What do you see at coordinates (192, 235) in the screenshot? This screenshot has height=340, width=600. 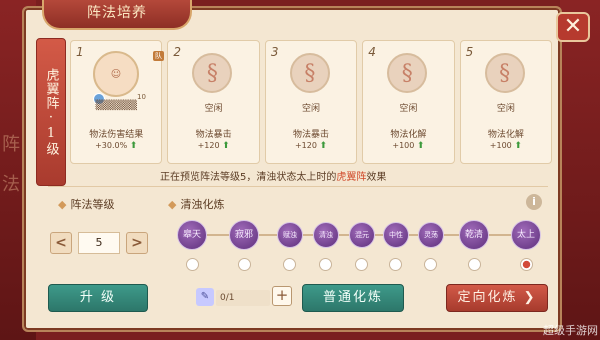 I see `refine-node: 皋天` at bounding box center [192, 235].